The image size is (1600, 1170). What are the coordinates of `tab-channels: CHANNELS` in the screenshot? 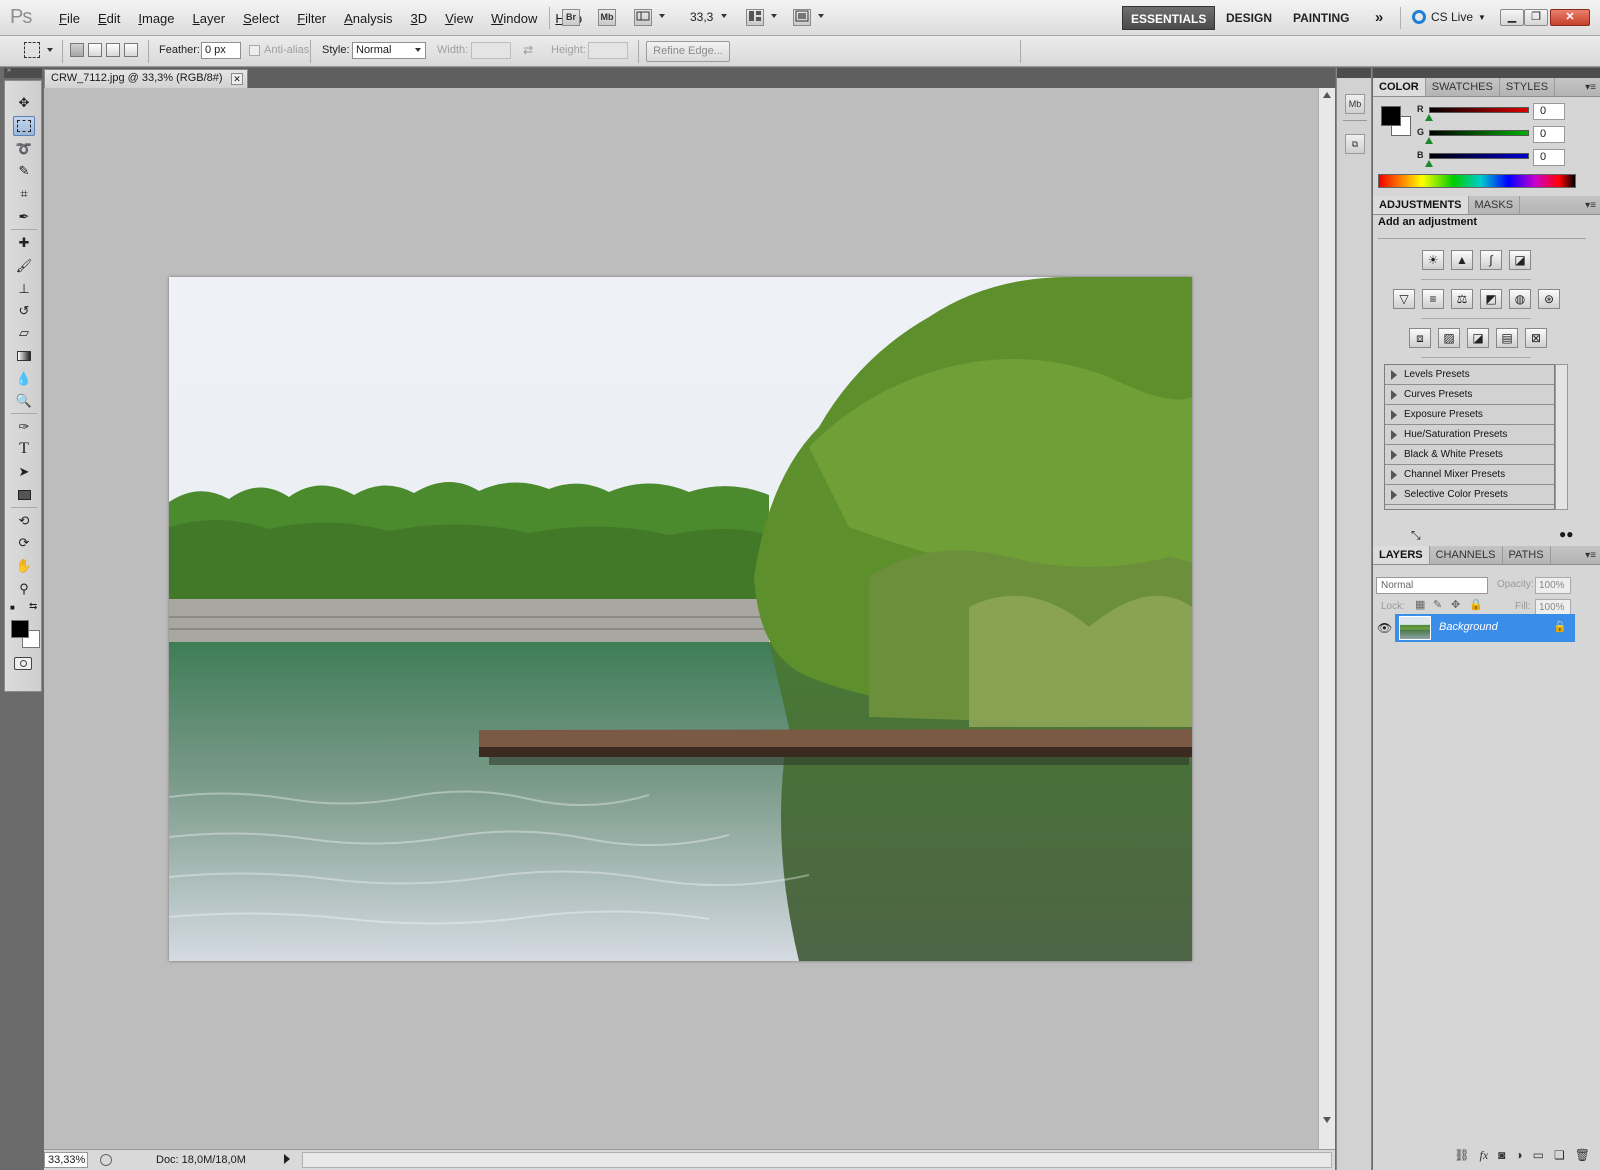 It's located at (1466, 555).